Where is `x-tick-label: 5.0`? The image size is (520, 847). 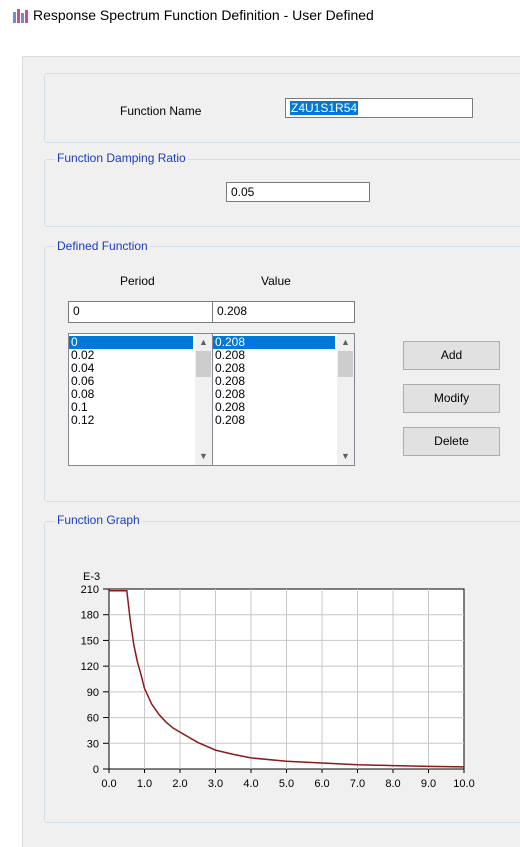
x-tick-label: 5.0 is located at coordinates (286, 784).